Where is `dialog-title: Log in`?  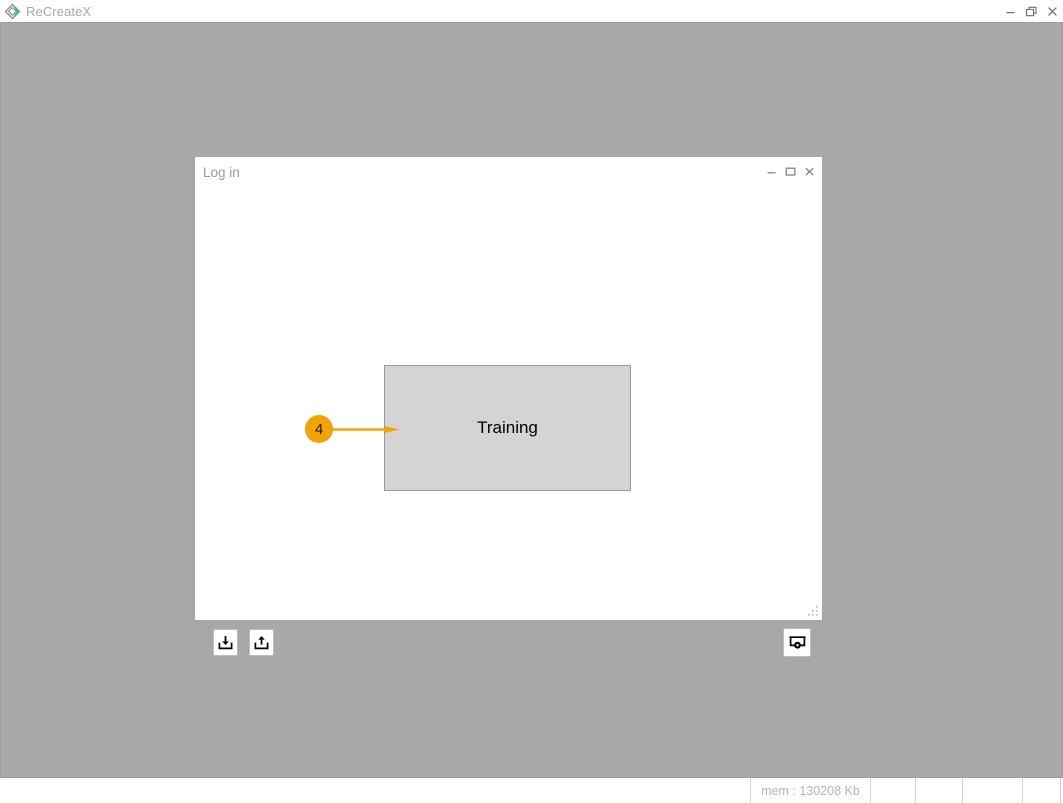
dialog-title: Log in is located at coordinates (221, 172).